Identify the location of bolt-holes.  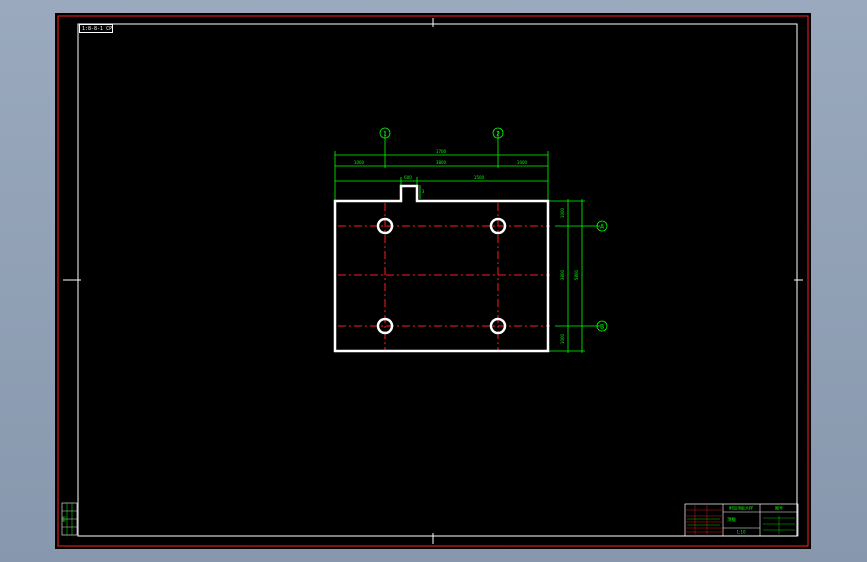
(441, 276).